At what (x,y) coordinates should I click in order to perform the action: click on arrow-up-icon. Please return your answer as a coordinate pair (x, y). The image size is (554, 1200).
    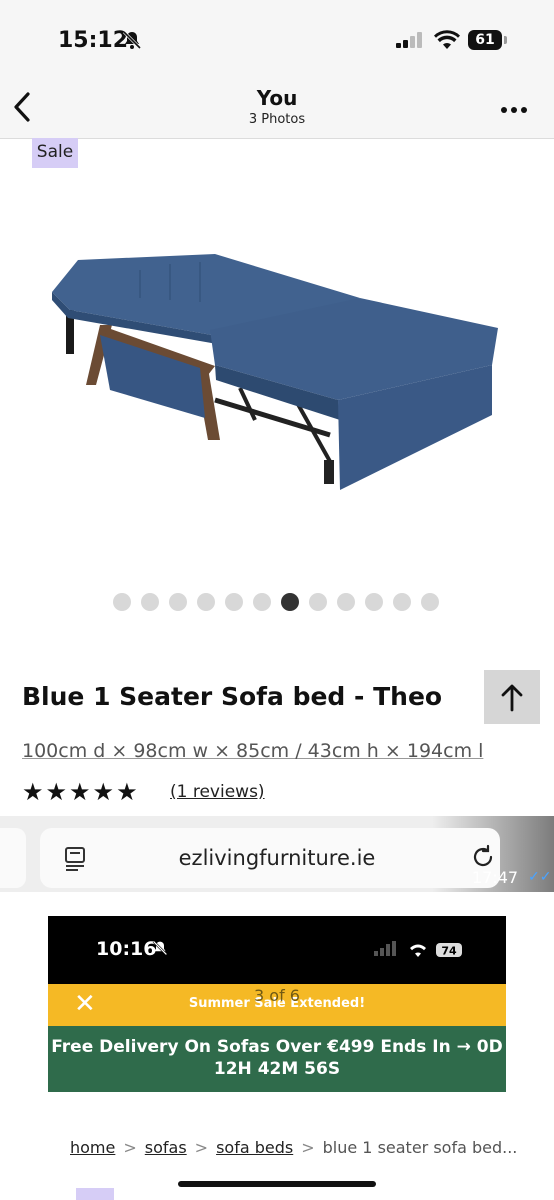
    Looking at the image, I should click on (512, 698).